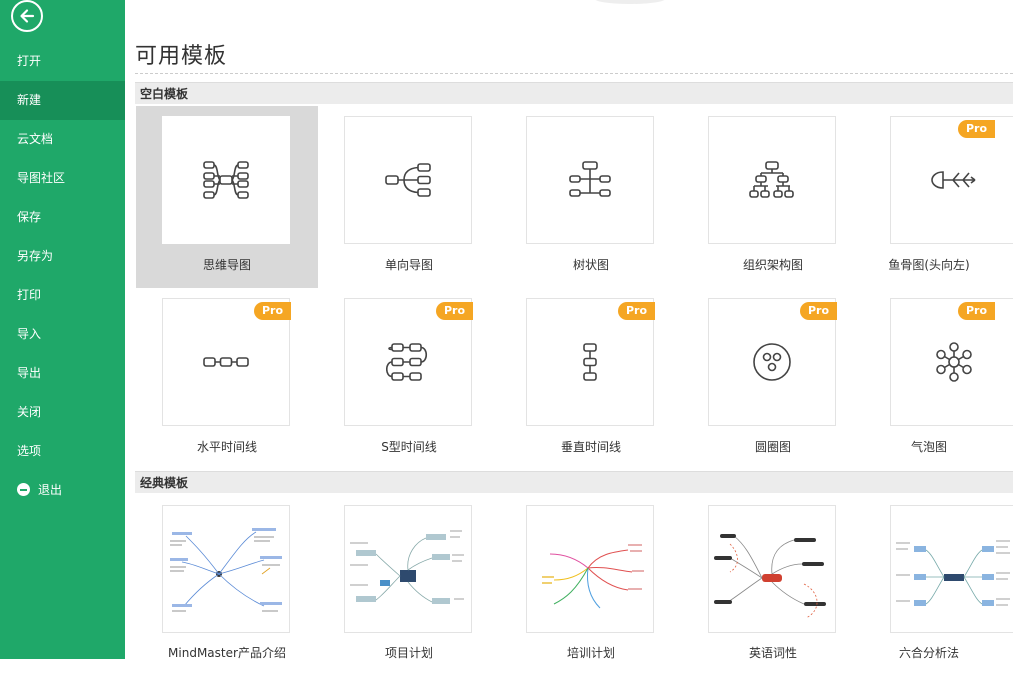 The width and height of the screenshot is (1013, 677). I want to click on menu-item-label: 保存, so click(29, 217).